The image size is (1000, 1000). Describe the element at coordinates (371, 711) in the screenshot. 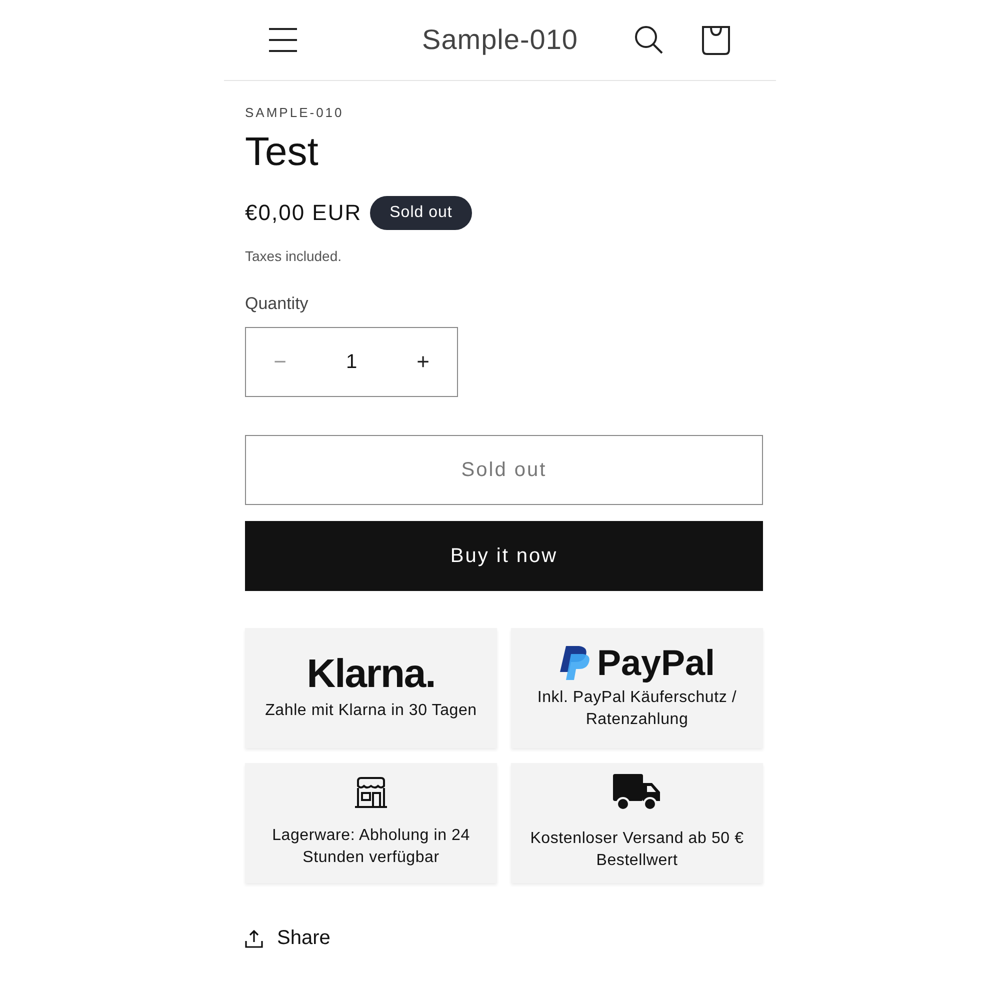

I see `feature-text: Zahle mit Klarna in 30 Tagen` at that location.